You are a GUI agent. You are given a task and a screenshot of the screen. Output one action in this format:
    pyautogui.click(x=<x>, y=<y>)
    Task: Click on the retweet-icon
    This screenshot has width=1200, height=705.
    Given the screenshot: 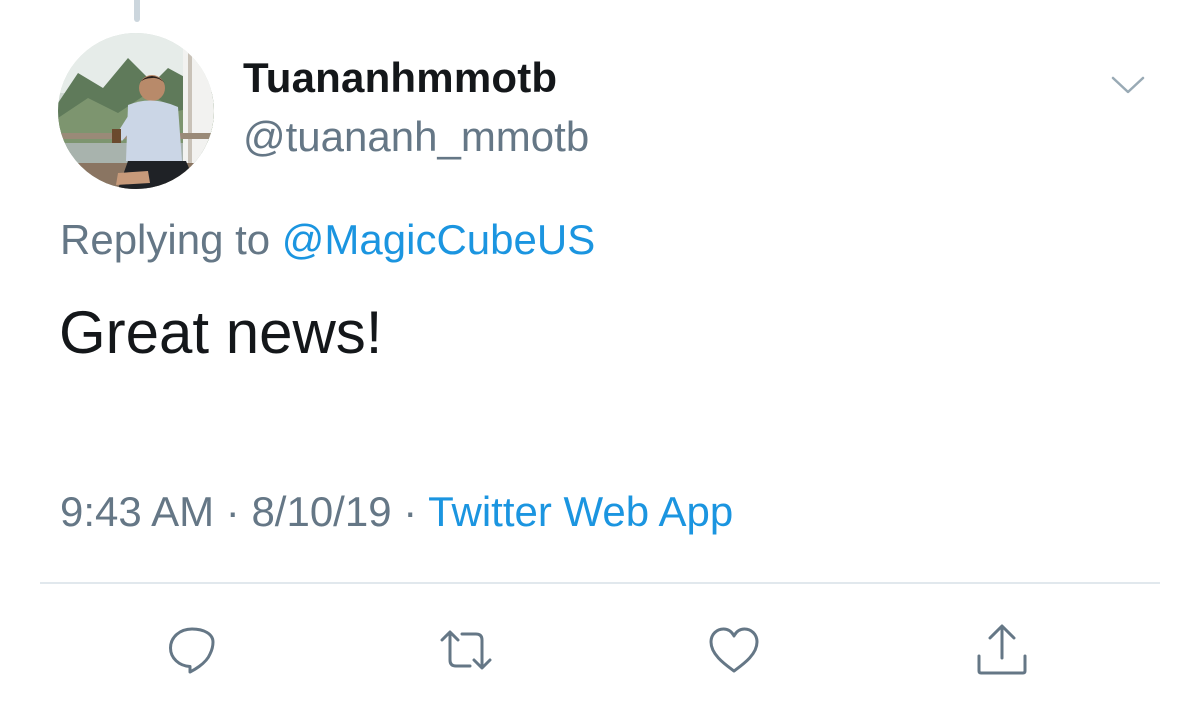 What is the action you would take?
    pyautogui.click(x=466, y=650)
    